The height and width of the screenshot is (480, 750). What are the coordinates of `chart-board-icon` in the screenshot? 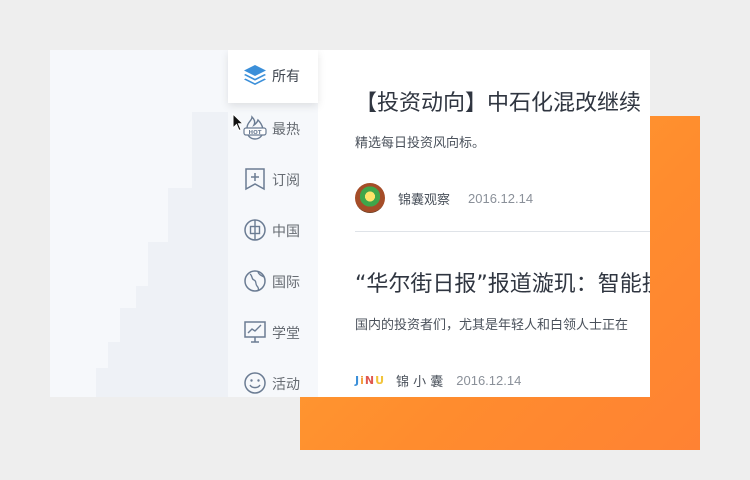 It's located at (255, 332).